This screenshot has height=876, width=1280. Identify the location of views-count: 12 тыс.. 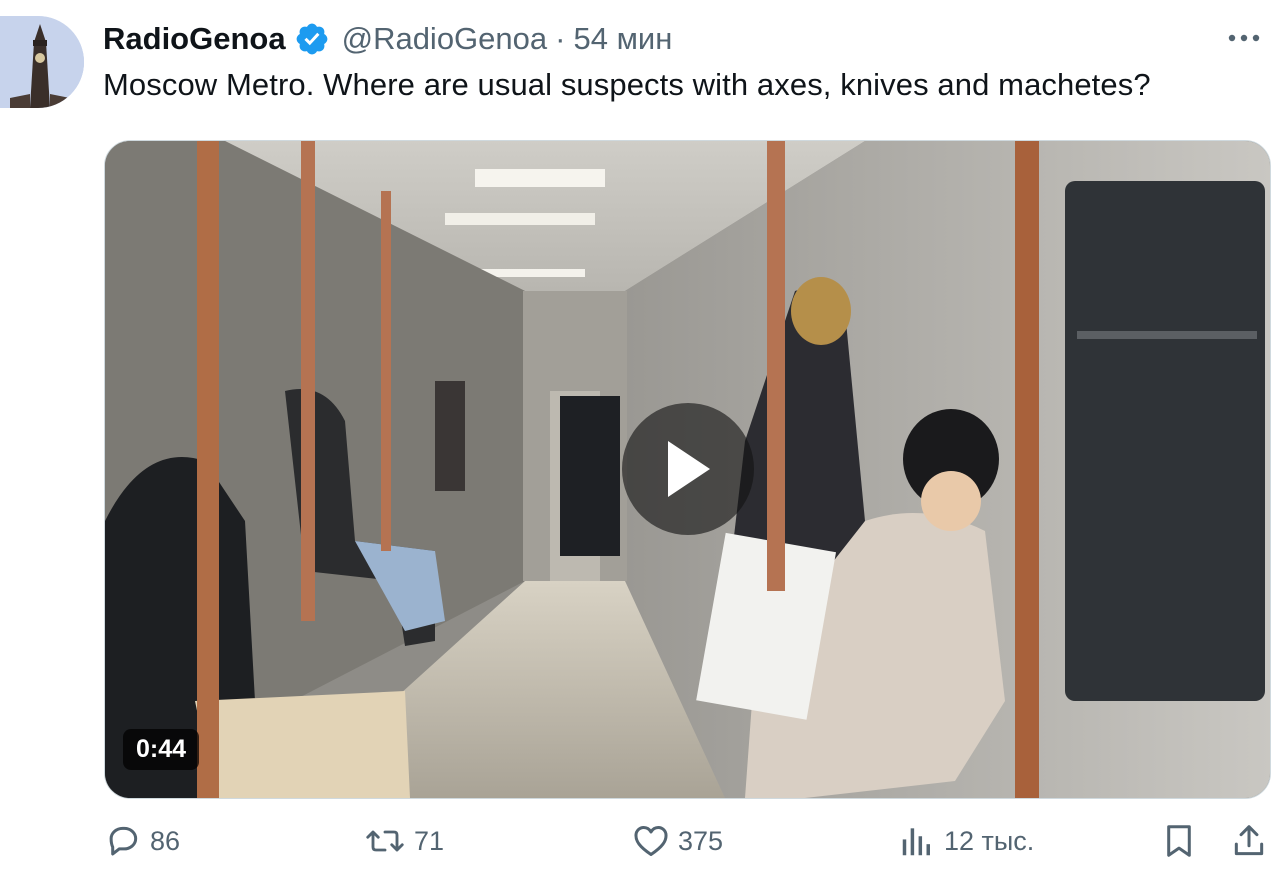
(989, 840).